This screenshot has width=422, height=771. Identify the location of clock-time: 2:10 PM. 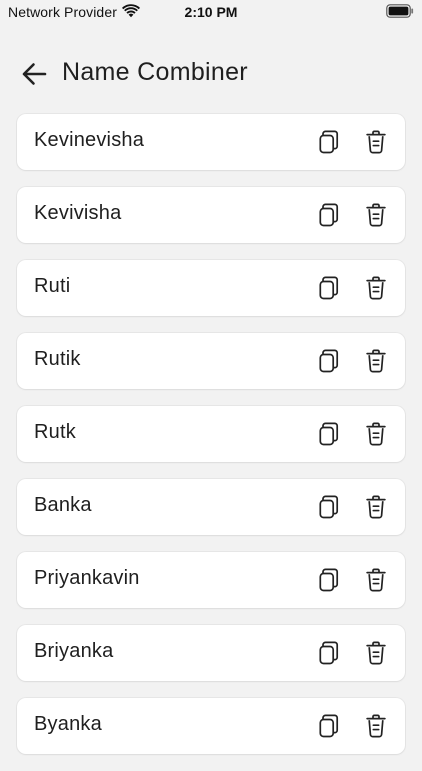
(211, 12).